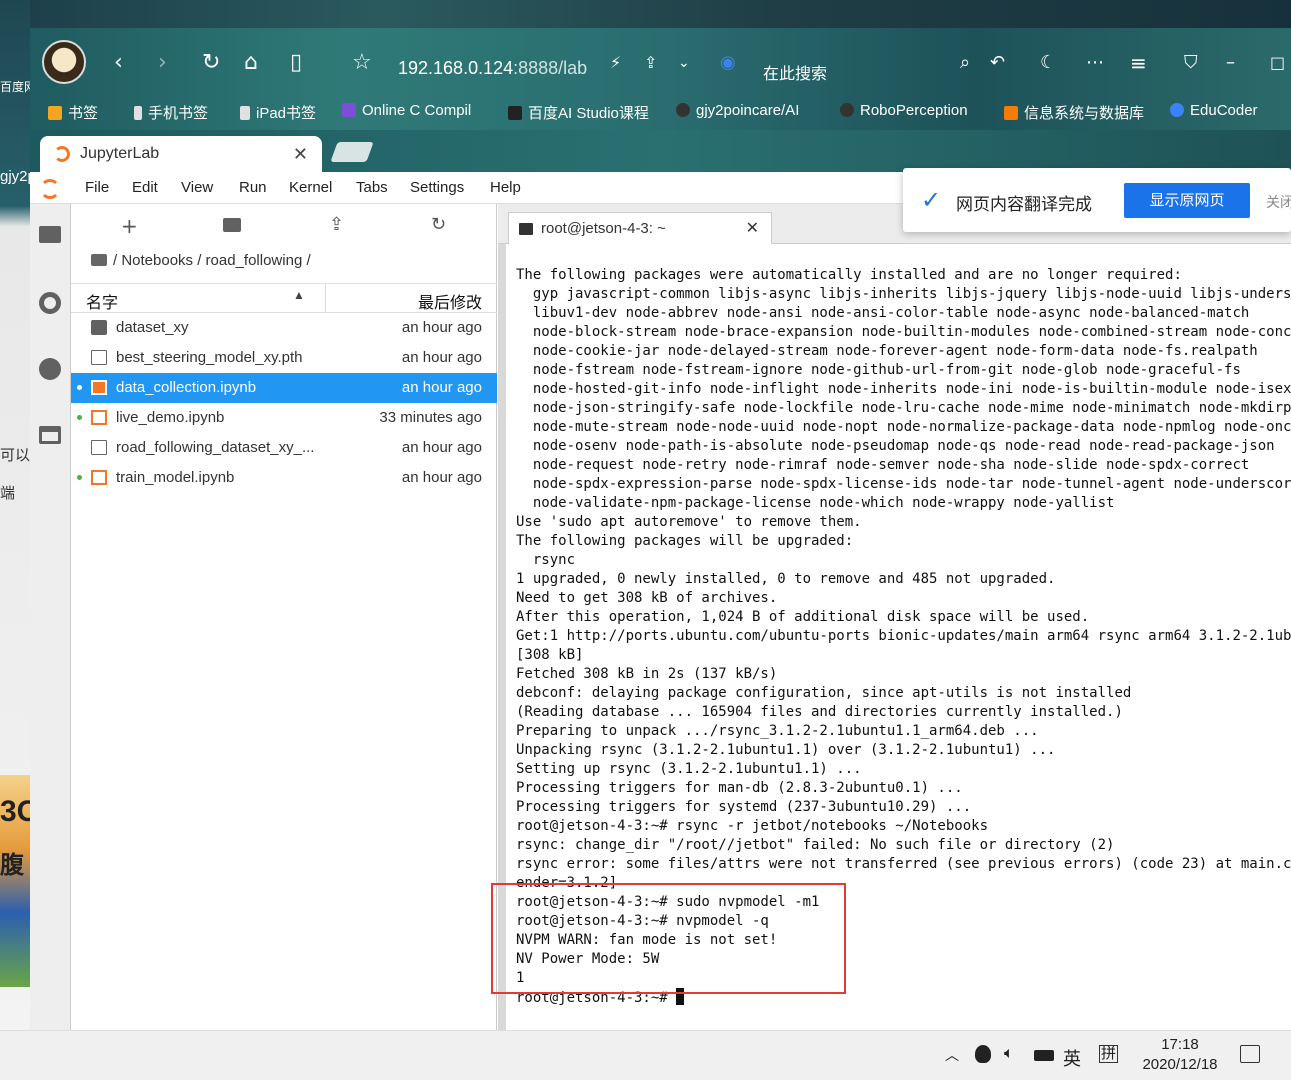 The image size is (1291, 1080). I want to click on palette-icon, so click(50, 369).